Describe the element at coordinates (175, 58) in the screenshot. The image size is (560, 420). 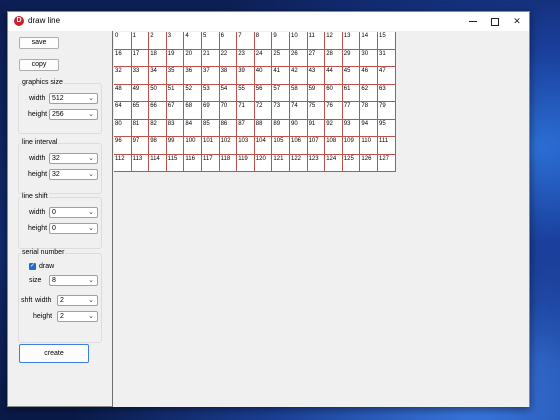
I see `grid-cell: 19` at that location.